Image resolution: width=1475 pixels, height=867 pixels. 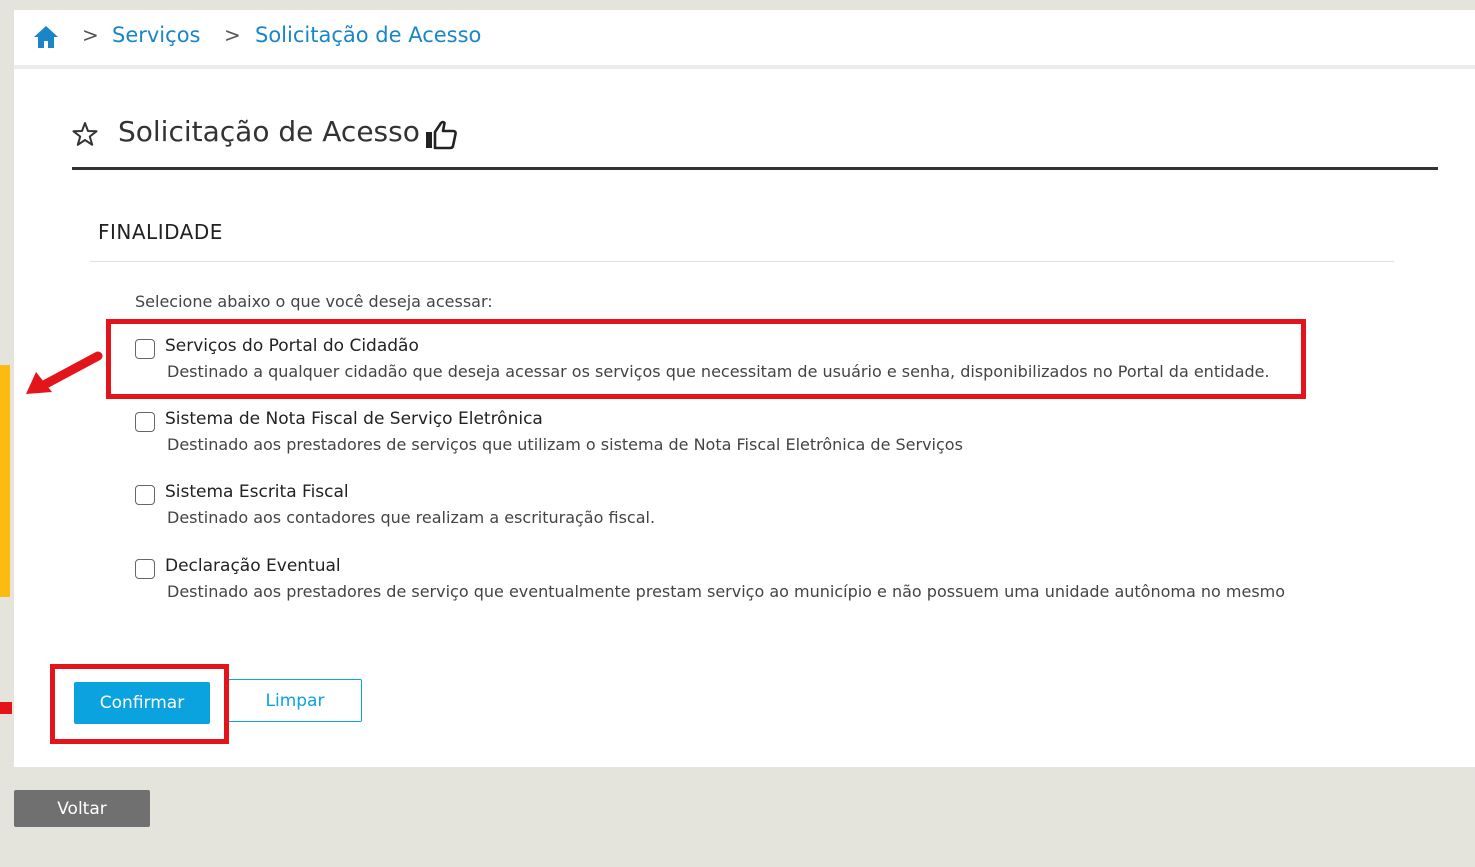 I want to click on highlight-box-option, so click(x=706, y=359).